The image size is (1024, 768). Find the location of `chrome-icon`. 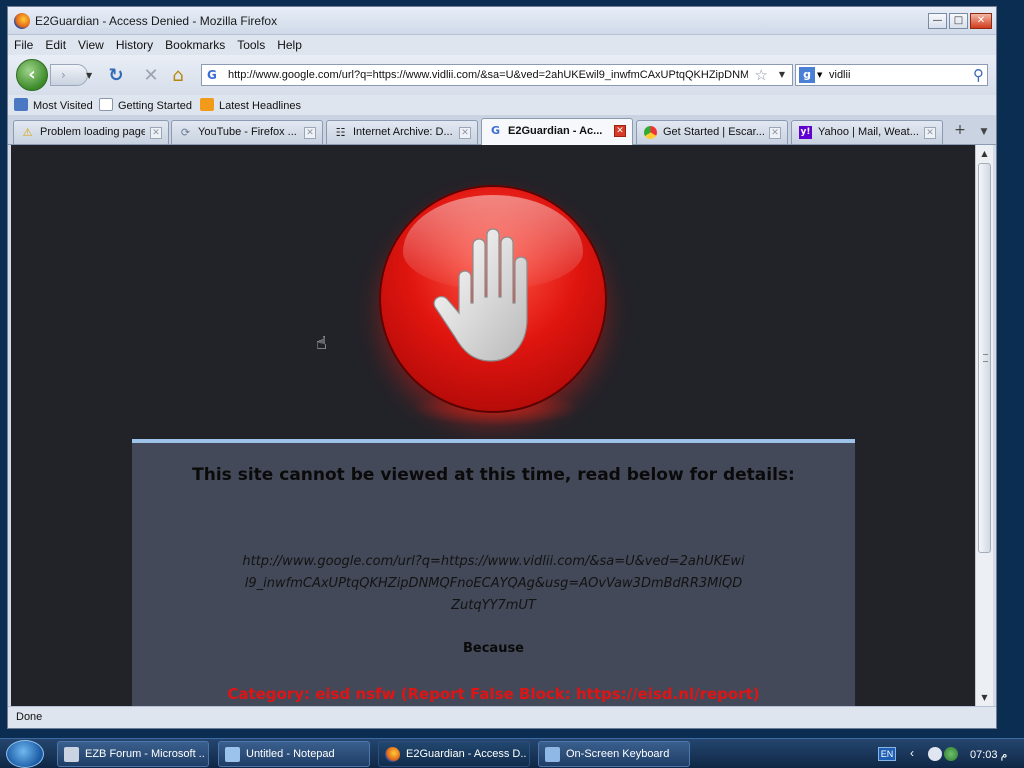

chrome-icon is located at coordinates (650, 132).